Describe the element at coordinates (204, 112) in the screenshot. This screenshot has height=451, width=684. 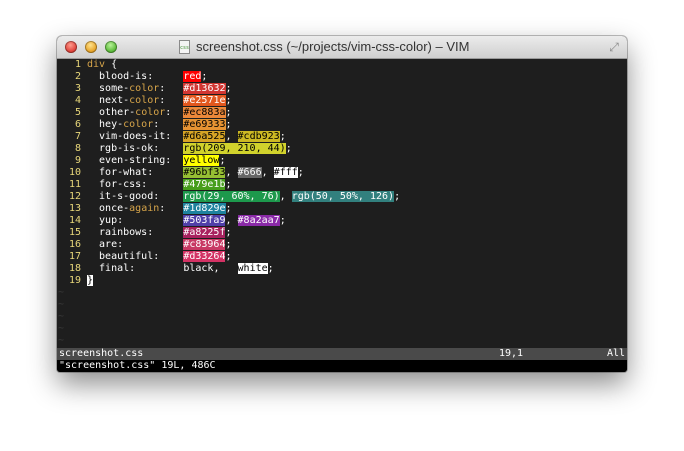
I see `color-swatch-token: #ec883a` at that location.